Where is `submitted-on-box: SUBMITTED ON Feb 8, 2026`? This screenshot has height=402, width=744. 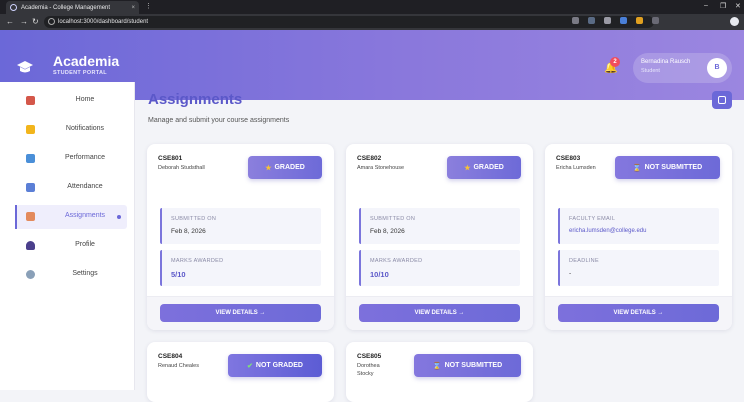 submitted-on-box: SUBMITTED ON Feb 8, 2026 is located at coordinates (439, 226).